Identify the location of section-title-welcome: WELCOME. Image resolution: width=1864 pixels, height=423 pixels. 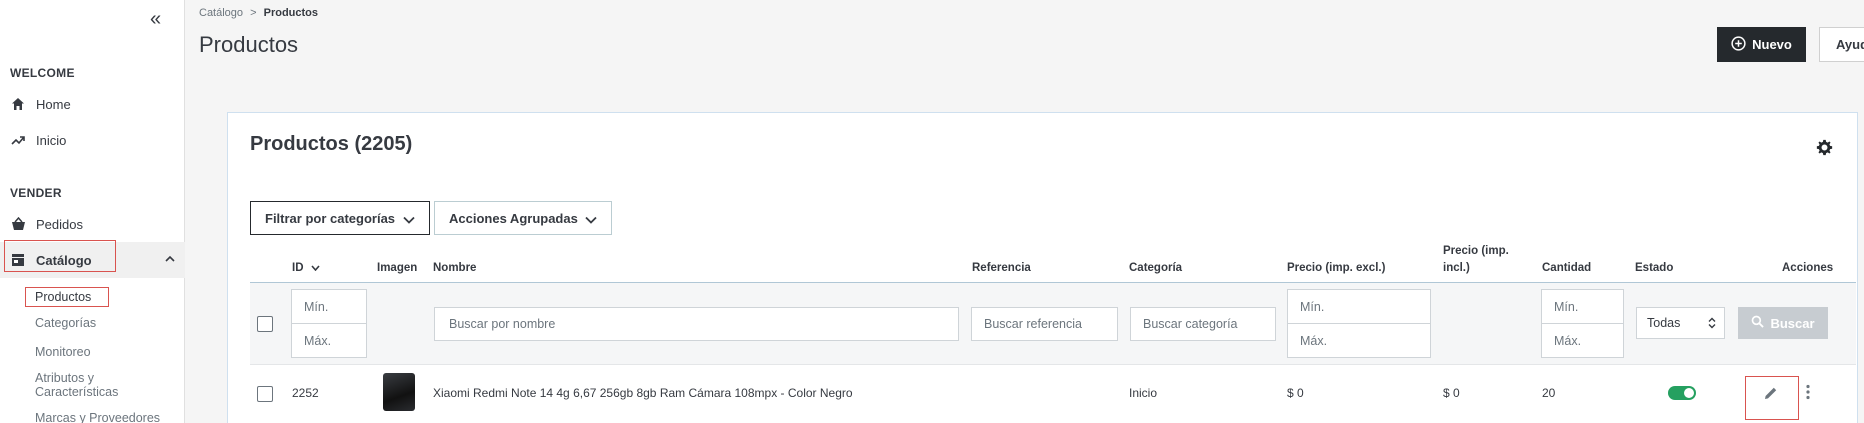
(42, 73).